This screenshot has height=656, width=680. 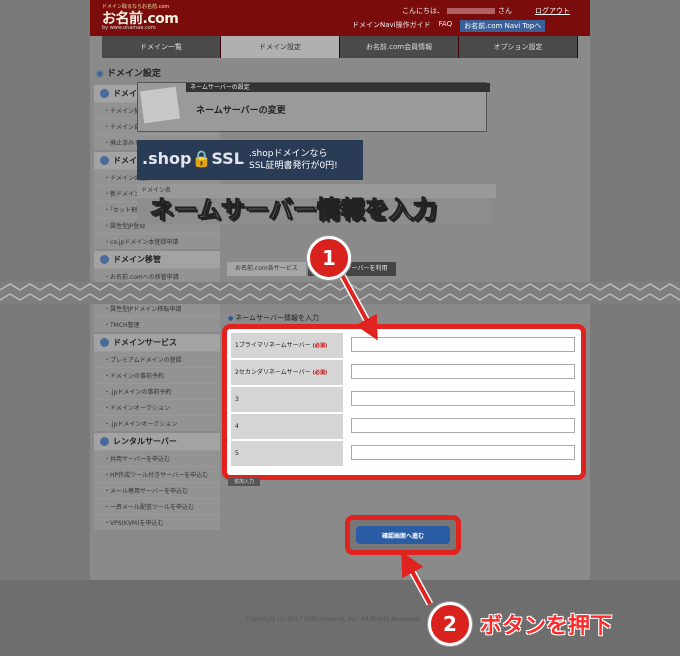 I want to click on ns-row-1: 1プライマリネームサーバー (必須), so click(x=404, y=346).